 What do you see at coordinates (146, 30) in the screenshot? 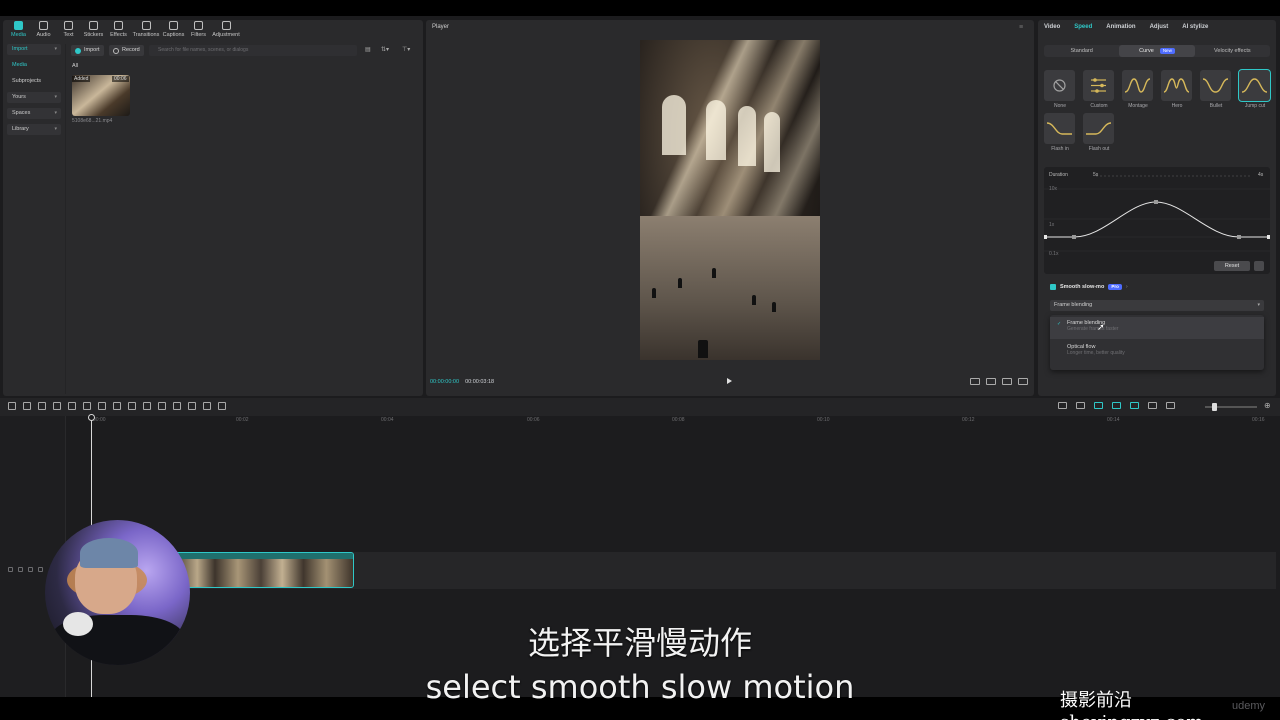
I see `tool-transitions: Transitions` at bounding box center [146, 30].